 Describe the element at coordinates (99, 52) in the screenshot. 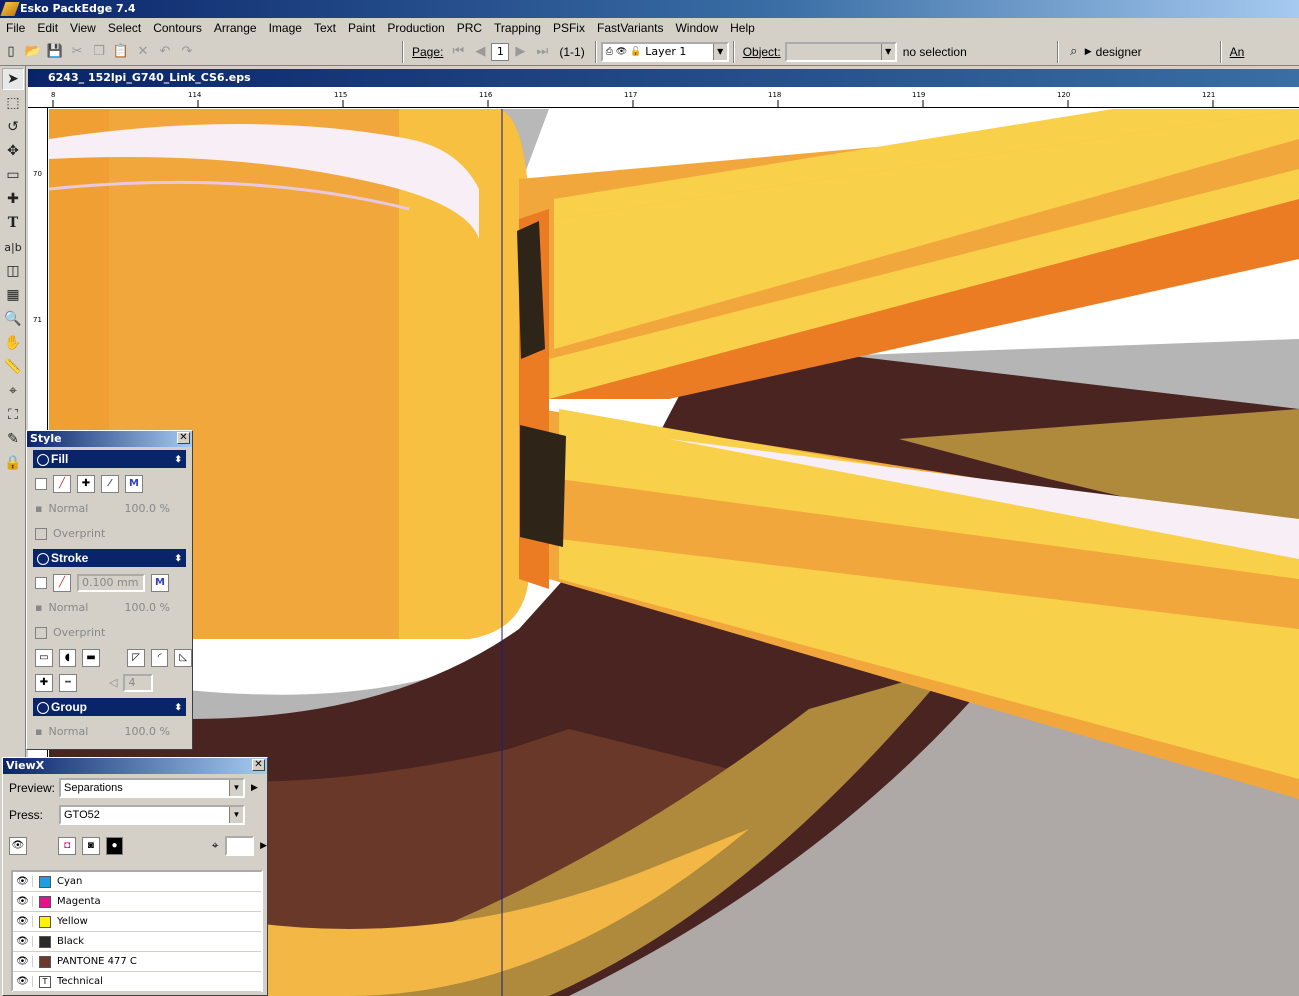

I see `copy-icon: ❐` at that location.